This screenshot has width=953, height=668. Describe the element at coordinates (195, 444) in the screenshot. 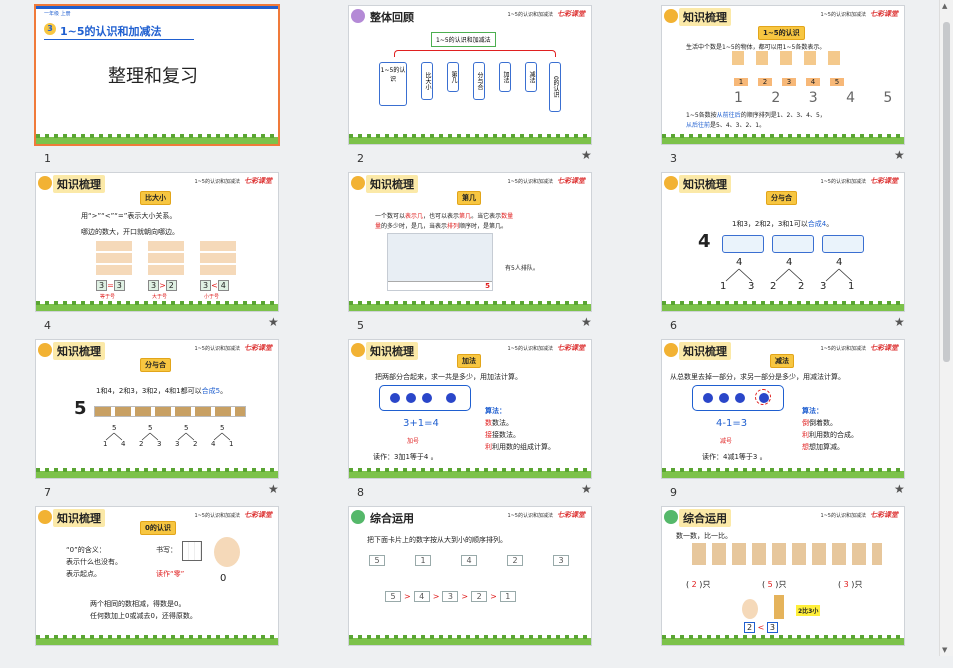

I see `split-part: 2` at that location.